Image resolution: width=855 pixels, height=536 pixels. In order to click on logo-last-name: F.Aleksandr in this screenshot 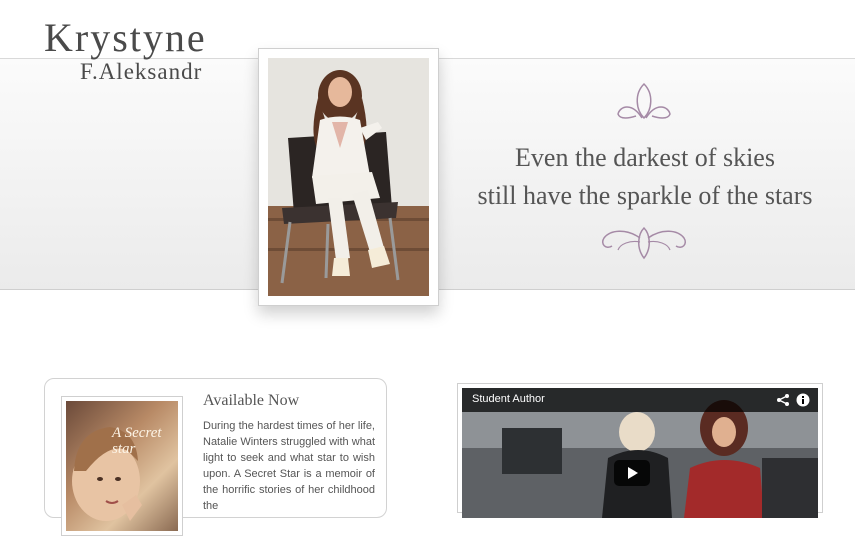, I will do `click(141, 71)`.